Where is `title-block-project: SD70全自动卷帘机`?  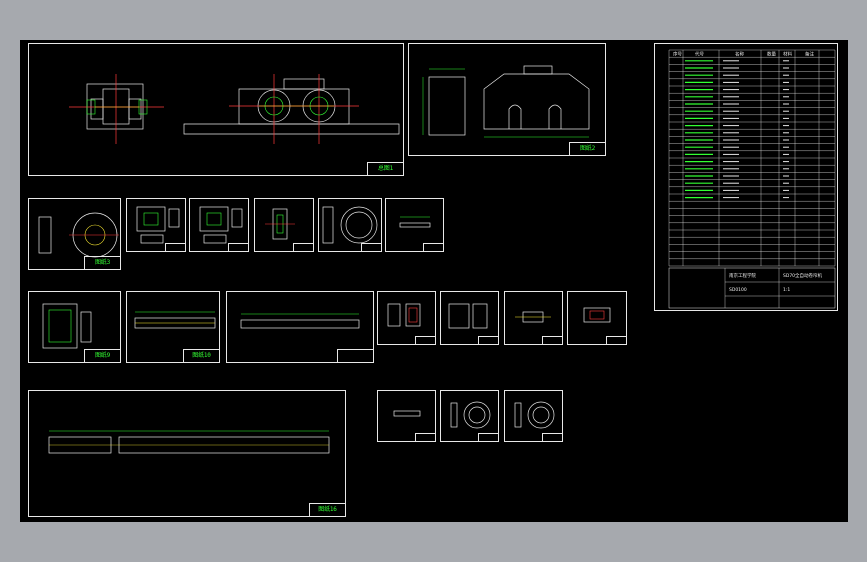 title-block-project: SD70全自动卷帘机 is located at coordinates (803, 275).